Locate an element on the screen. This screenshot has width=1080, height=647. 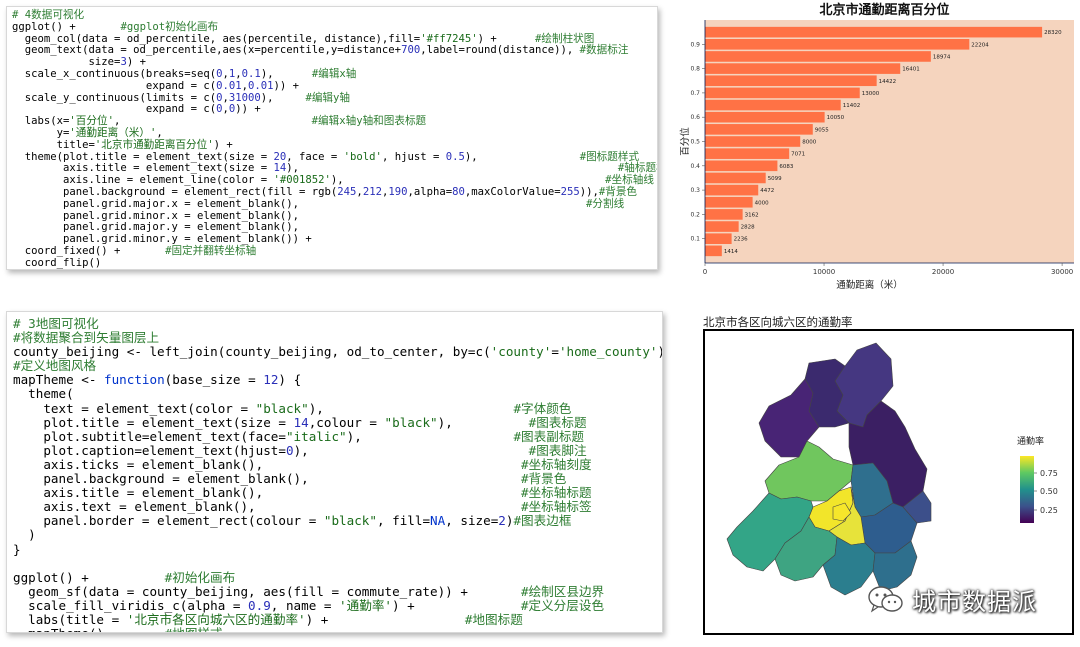
code-token: , size= is located at coordinates (472, 521).